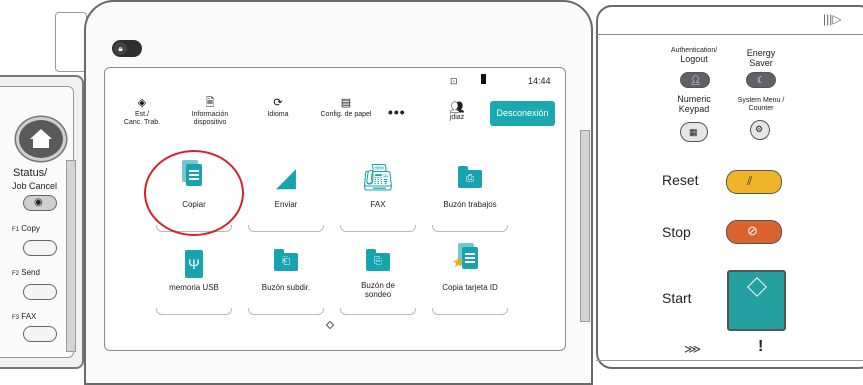 This screenshot has height=385, width=863. I want to click on job-box-icon: ⎙, so click(470, 177).